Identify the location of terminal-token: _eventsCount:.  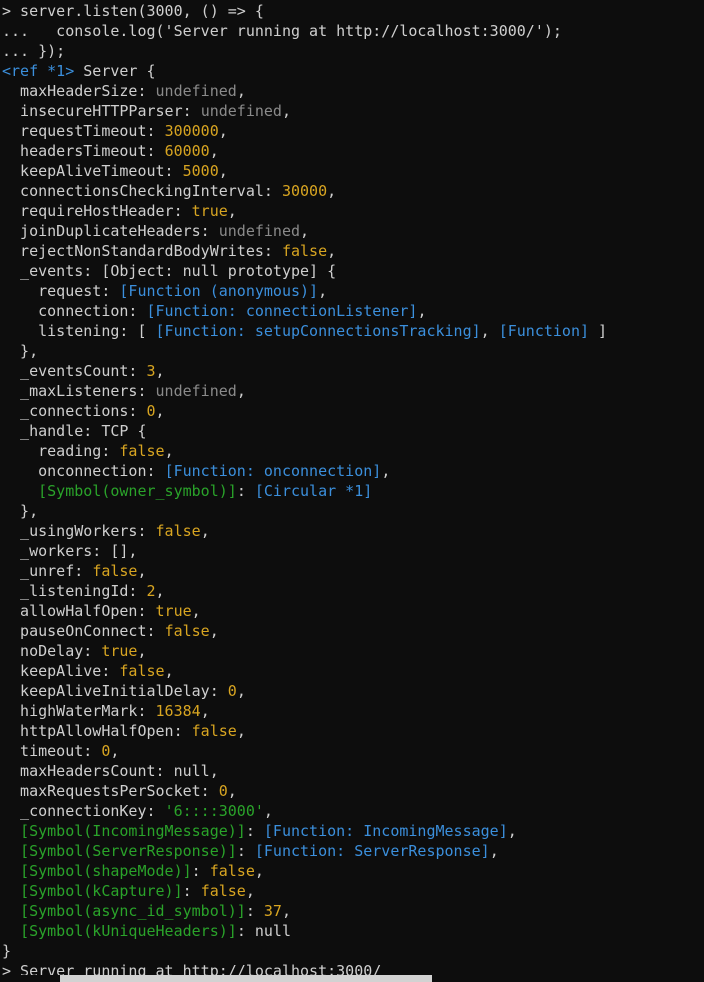
(74, 371).